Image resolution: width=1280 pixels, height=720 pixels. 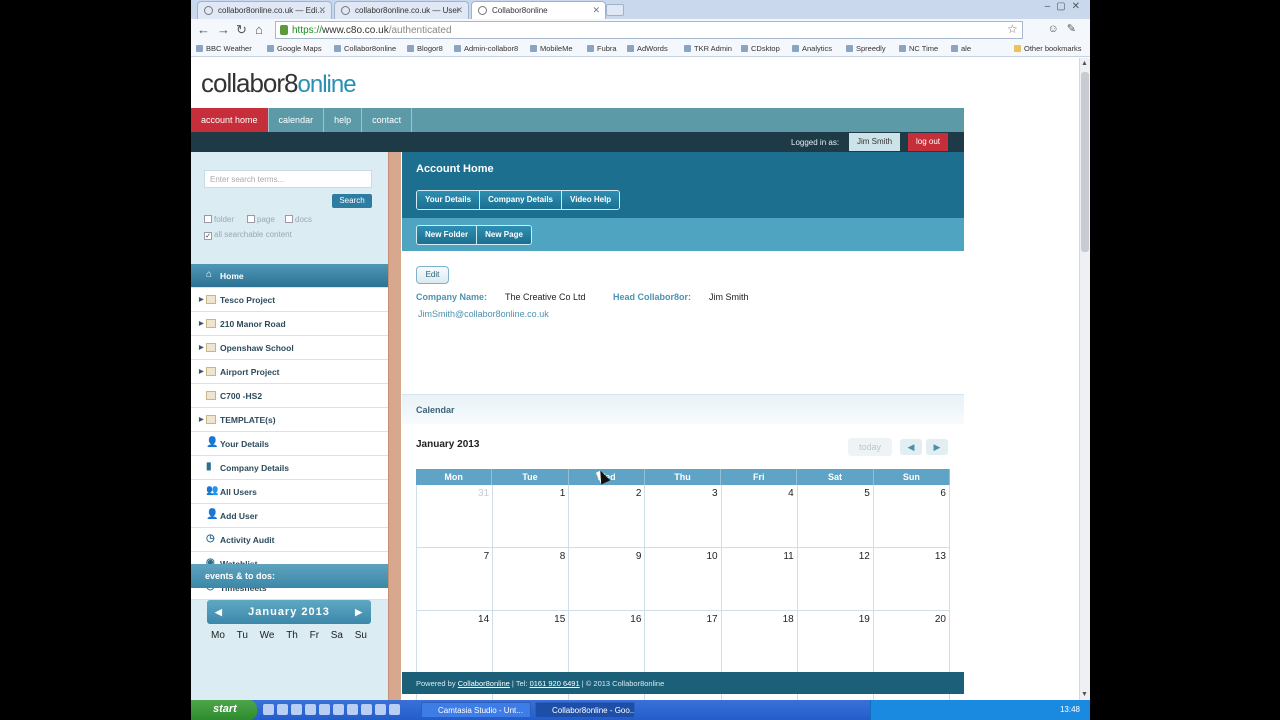 I want to click on new-page-button: New Page, so click(x=504, y=235).